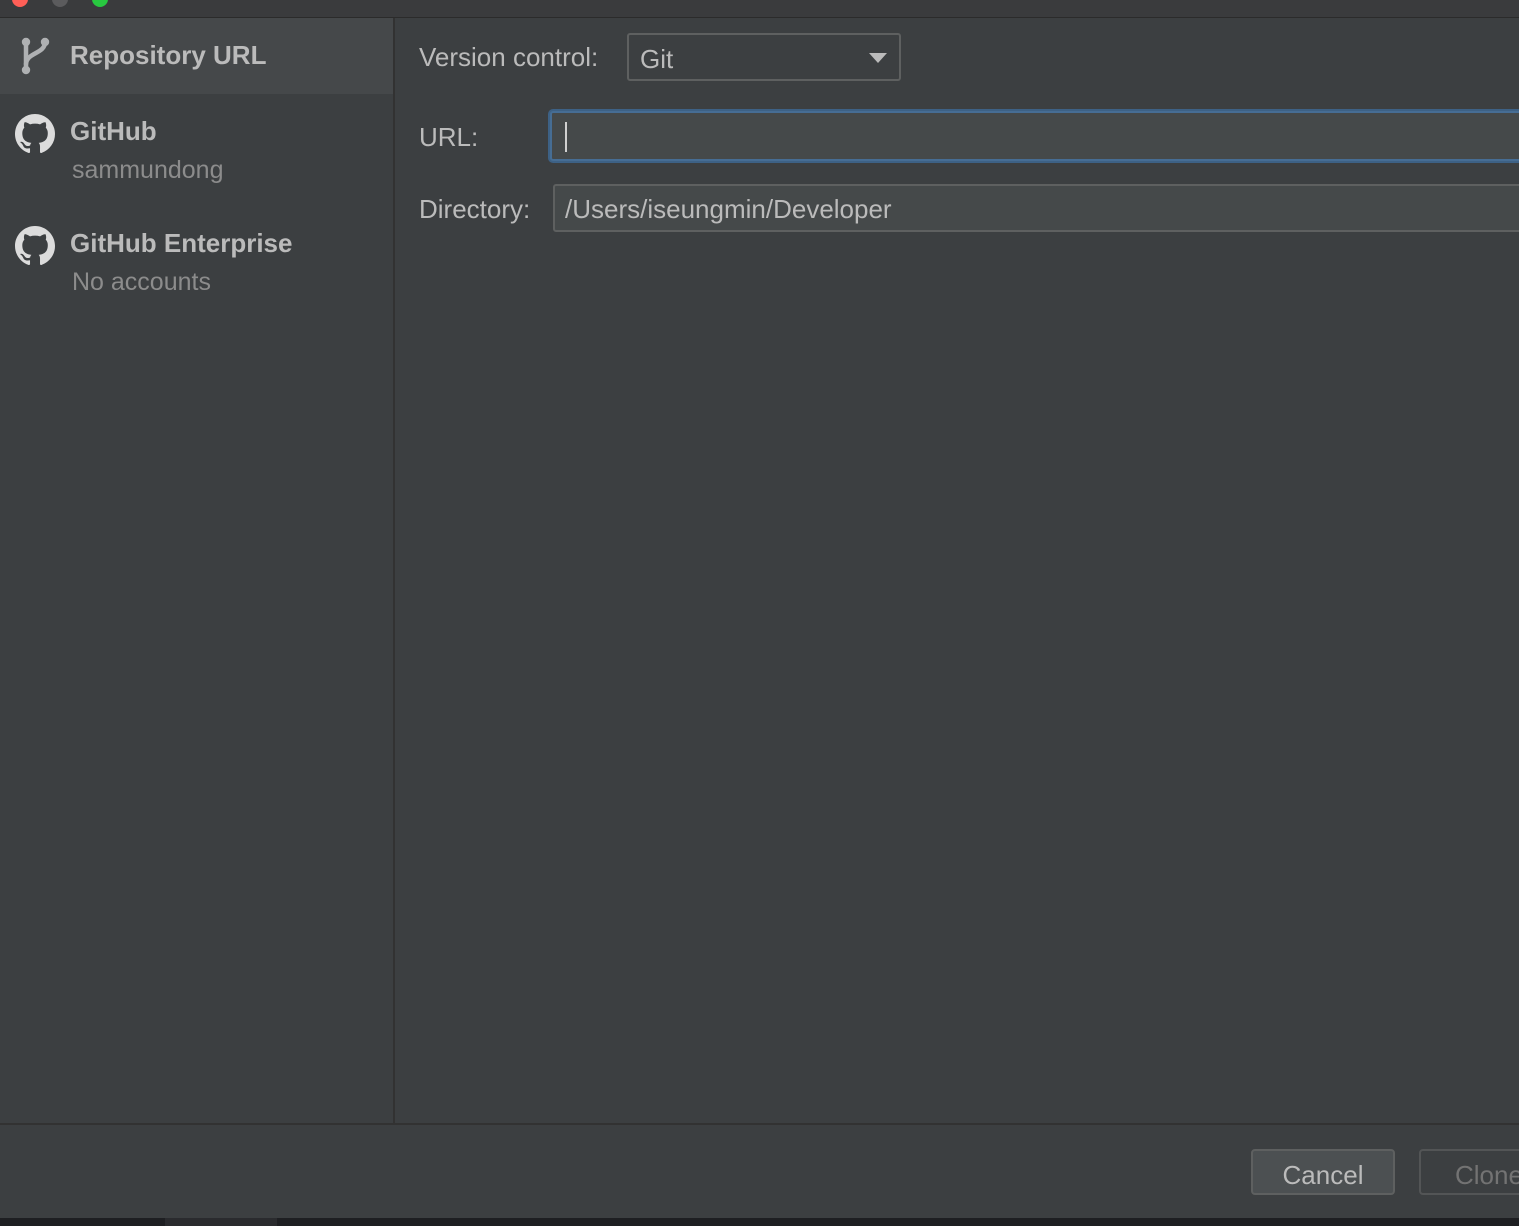  I want to click on sidebar-item-github-enterprise: GitHub Enterprise No accounts, so click(196, 262).